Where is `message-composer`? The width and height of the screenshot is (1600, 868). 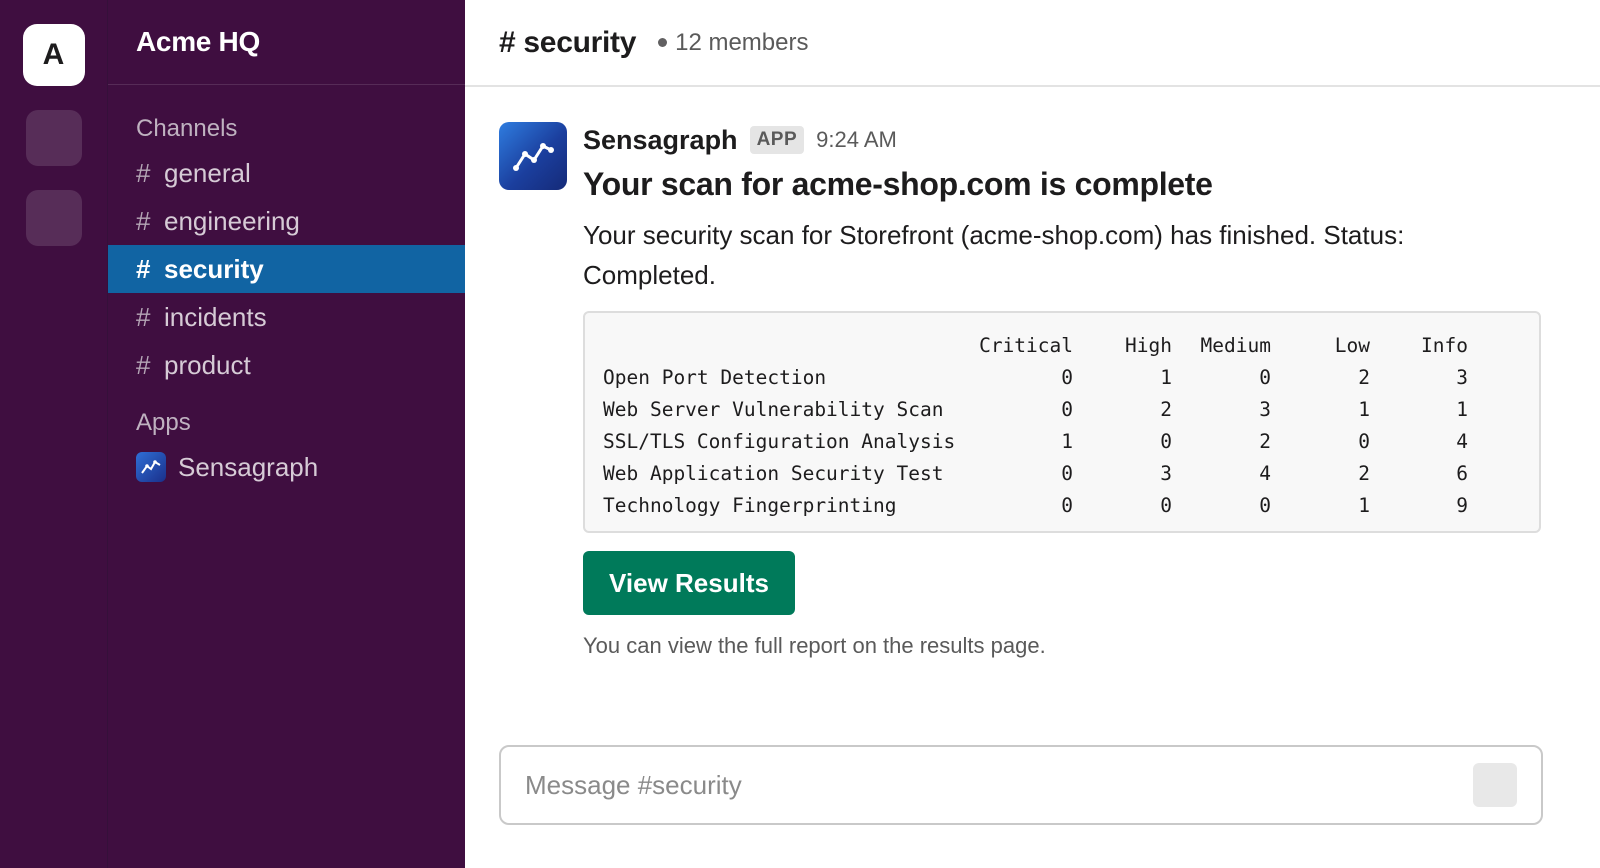 message-composer is located at coordinates (1021, 785).